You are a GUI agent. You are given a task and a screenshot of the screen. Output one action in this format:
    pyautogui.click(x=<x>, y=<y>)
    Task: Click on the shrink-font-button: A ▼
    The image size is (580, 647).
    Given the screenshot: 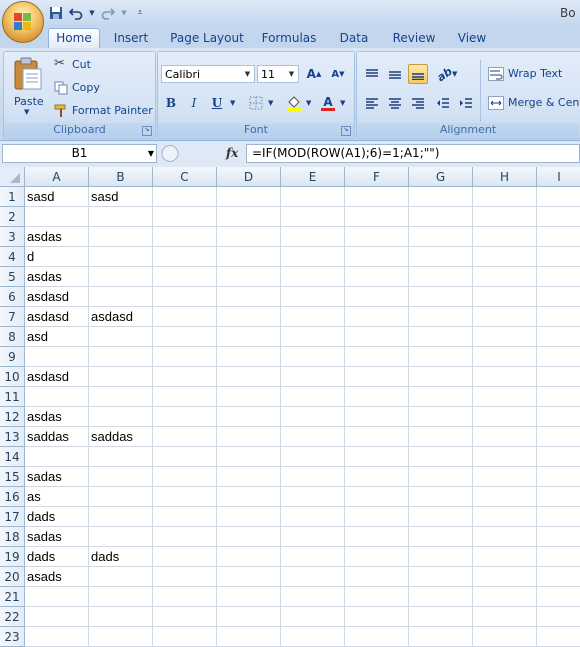 What is the action you would take?
    pyautogui.click(x=338, y=74)
    